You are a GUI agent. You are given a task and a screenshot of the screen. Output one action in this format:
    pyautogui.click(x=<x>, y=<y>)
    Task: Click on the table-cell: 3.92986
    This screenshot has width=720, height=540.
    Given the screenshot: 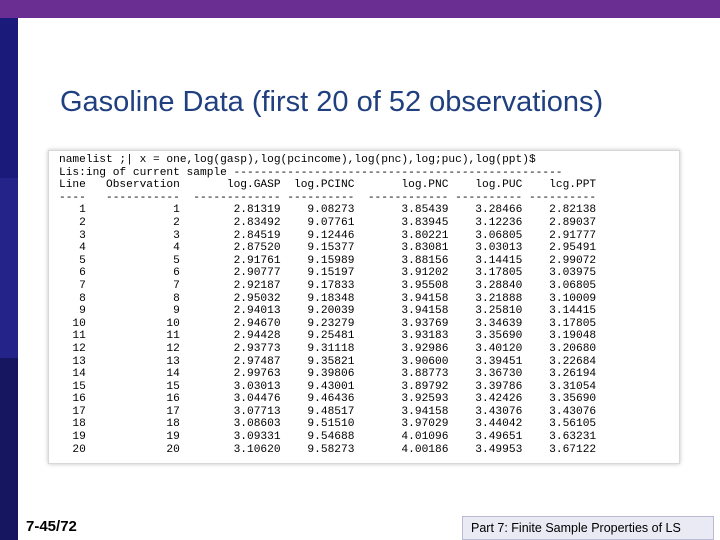 What is the action you would take?
    pyautogui.click(x=401, y=348)
    